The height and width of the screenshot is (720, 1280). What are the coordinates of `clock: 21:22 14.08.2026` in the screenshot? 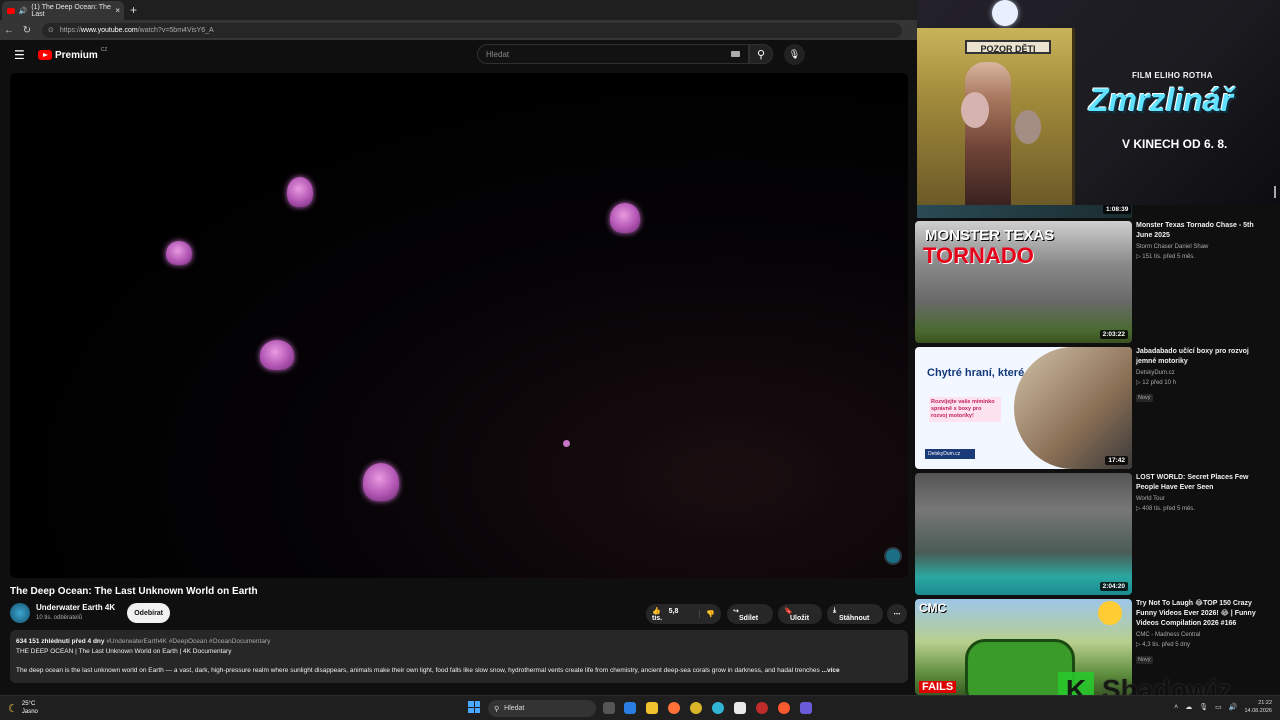 It's located at (1258, 707).